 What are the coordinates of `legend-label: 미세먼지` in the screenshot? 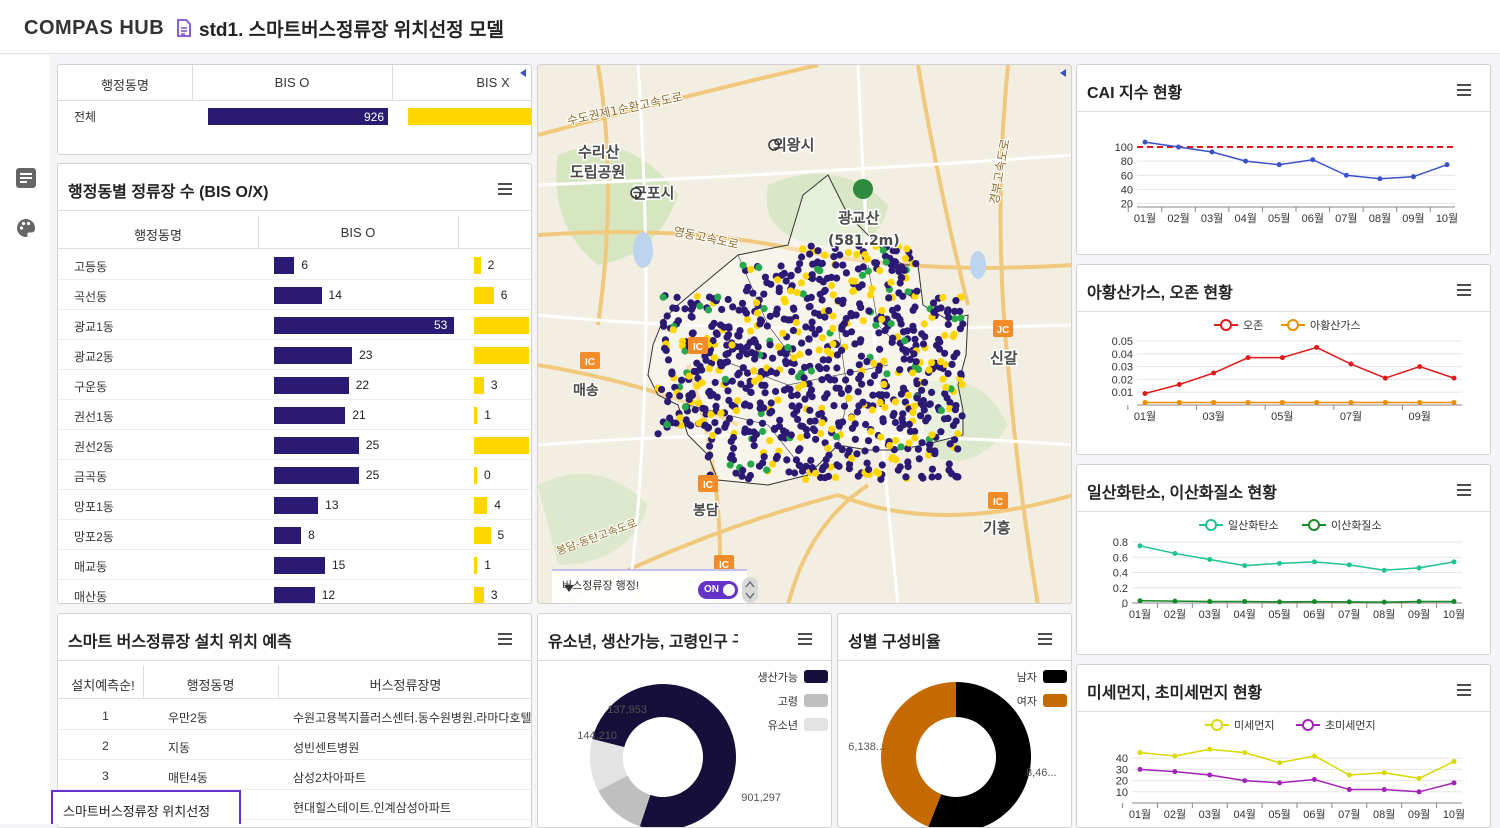 It's located at (1254, 725).